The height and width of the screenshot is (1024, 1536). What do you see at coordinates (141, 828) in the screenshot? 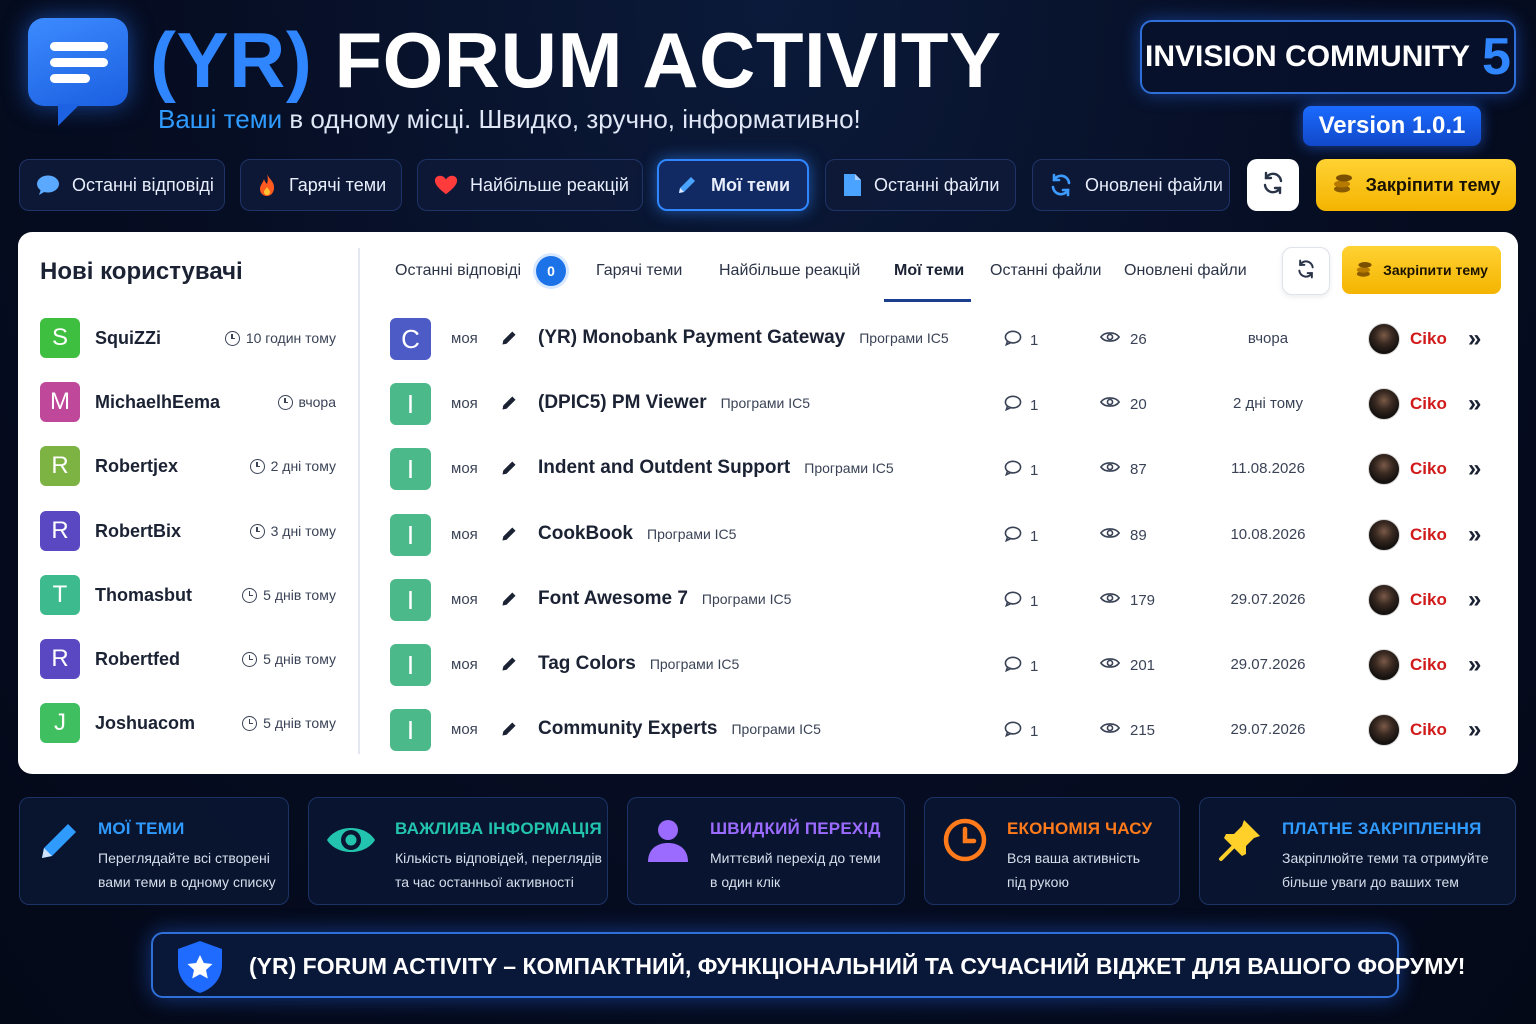
I see `feature-title: МОЇ ТЕМИ` at bounding box center [141, 828].